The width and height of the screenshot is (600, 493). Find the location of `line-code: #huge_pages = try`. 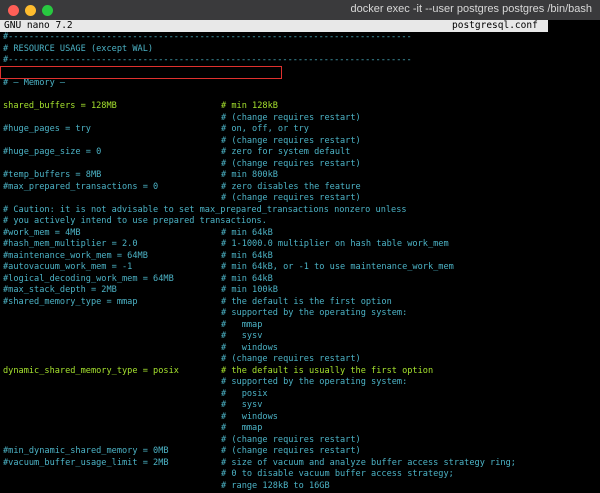

line-code: #huge_pages = try is located at coordinates (47, 129).